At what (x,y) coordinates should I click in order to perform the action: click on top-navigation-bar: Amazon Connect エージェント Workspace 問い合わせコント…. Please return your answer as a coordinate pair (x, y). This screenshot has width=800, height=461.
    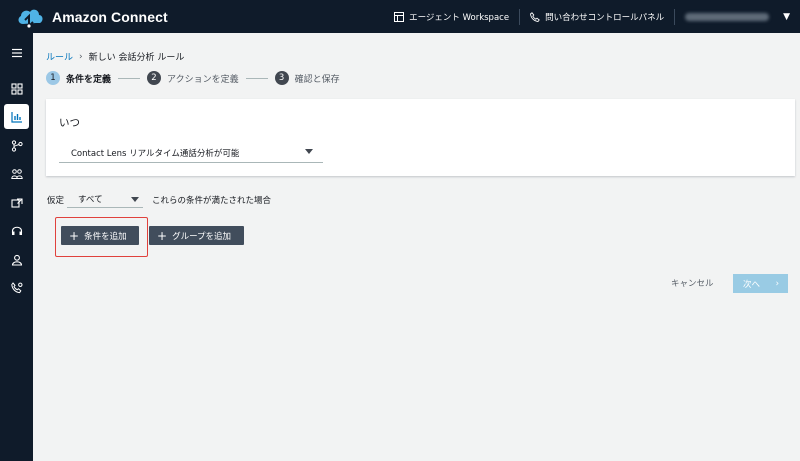
    Looking at the image, I should click on (400, 16).